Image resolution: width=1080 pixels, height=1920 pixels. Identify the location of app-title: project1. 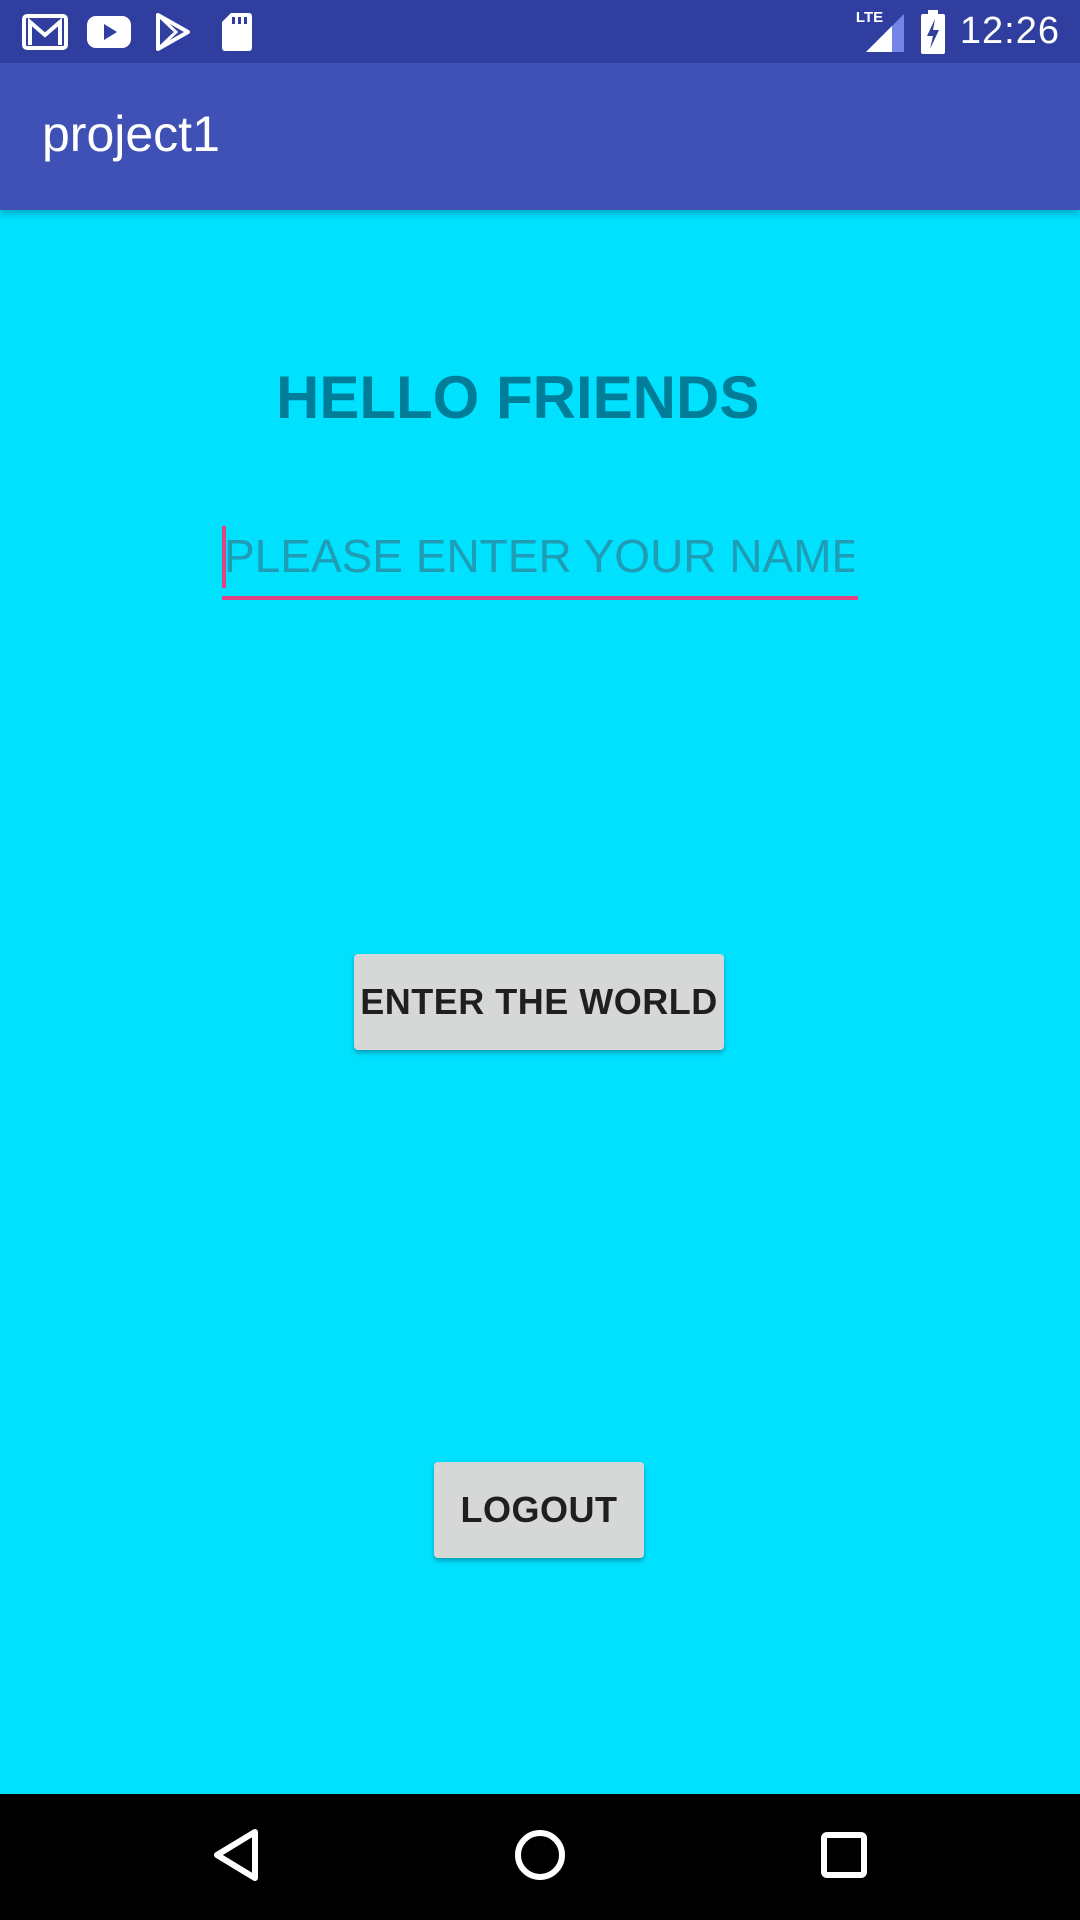
(131, 134).